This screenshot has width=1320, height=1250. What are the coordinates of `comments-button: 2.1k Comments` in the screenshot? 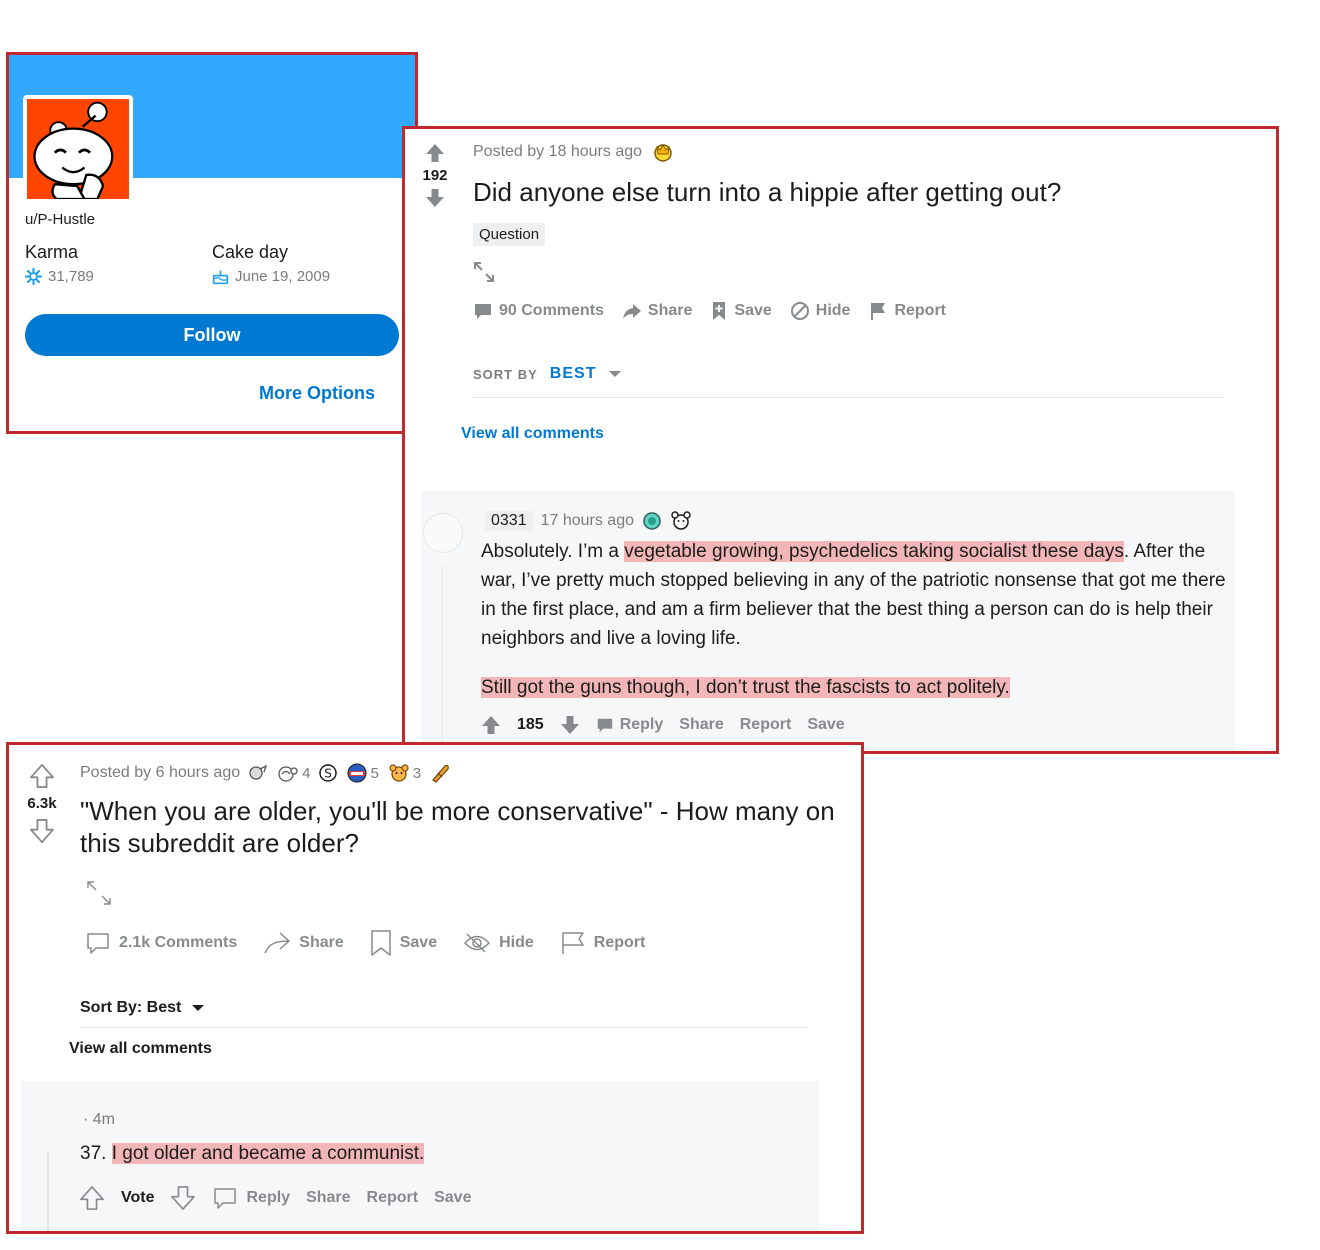 It's located at (161, 943).